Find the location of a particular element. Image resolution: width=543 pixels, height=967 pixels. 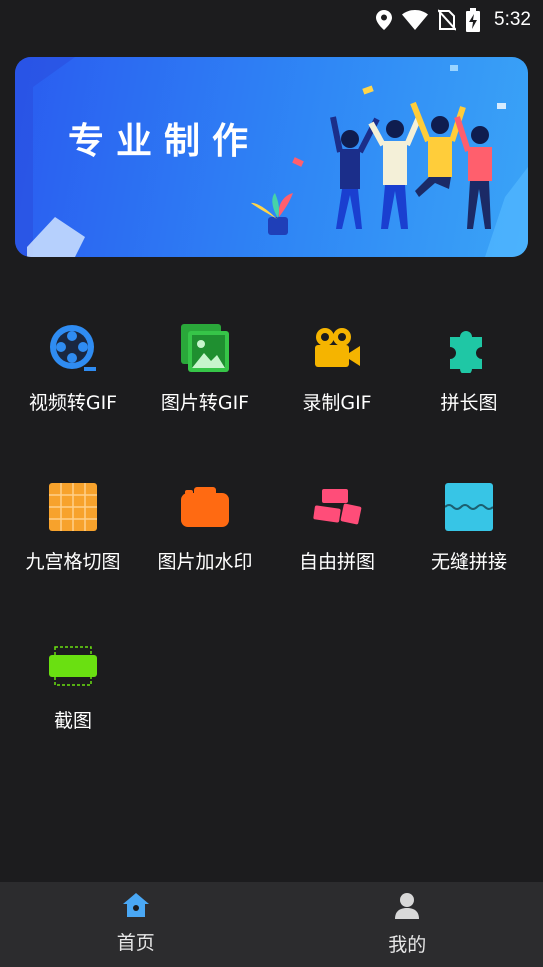

tool-screenshot: 截图 is located at coordinates (73, 700).